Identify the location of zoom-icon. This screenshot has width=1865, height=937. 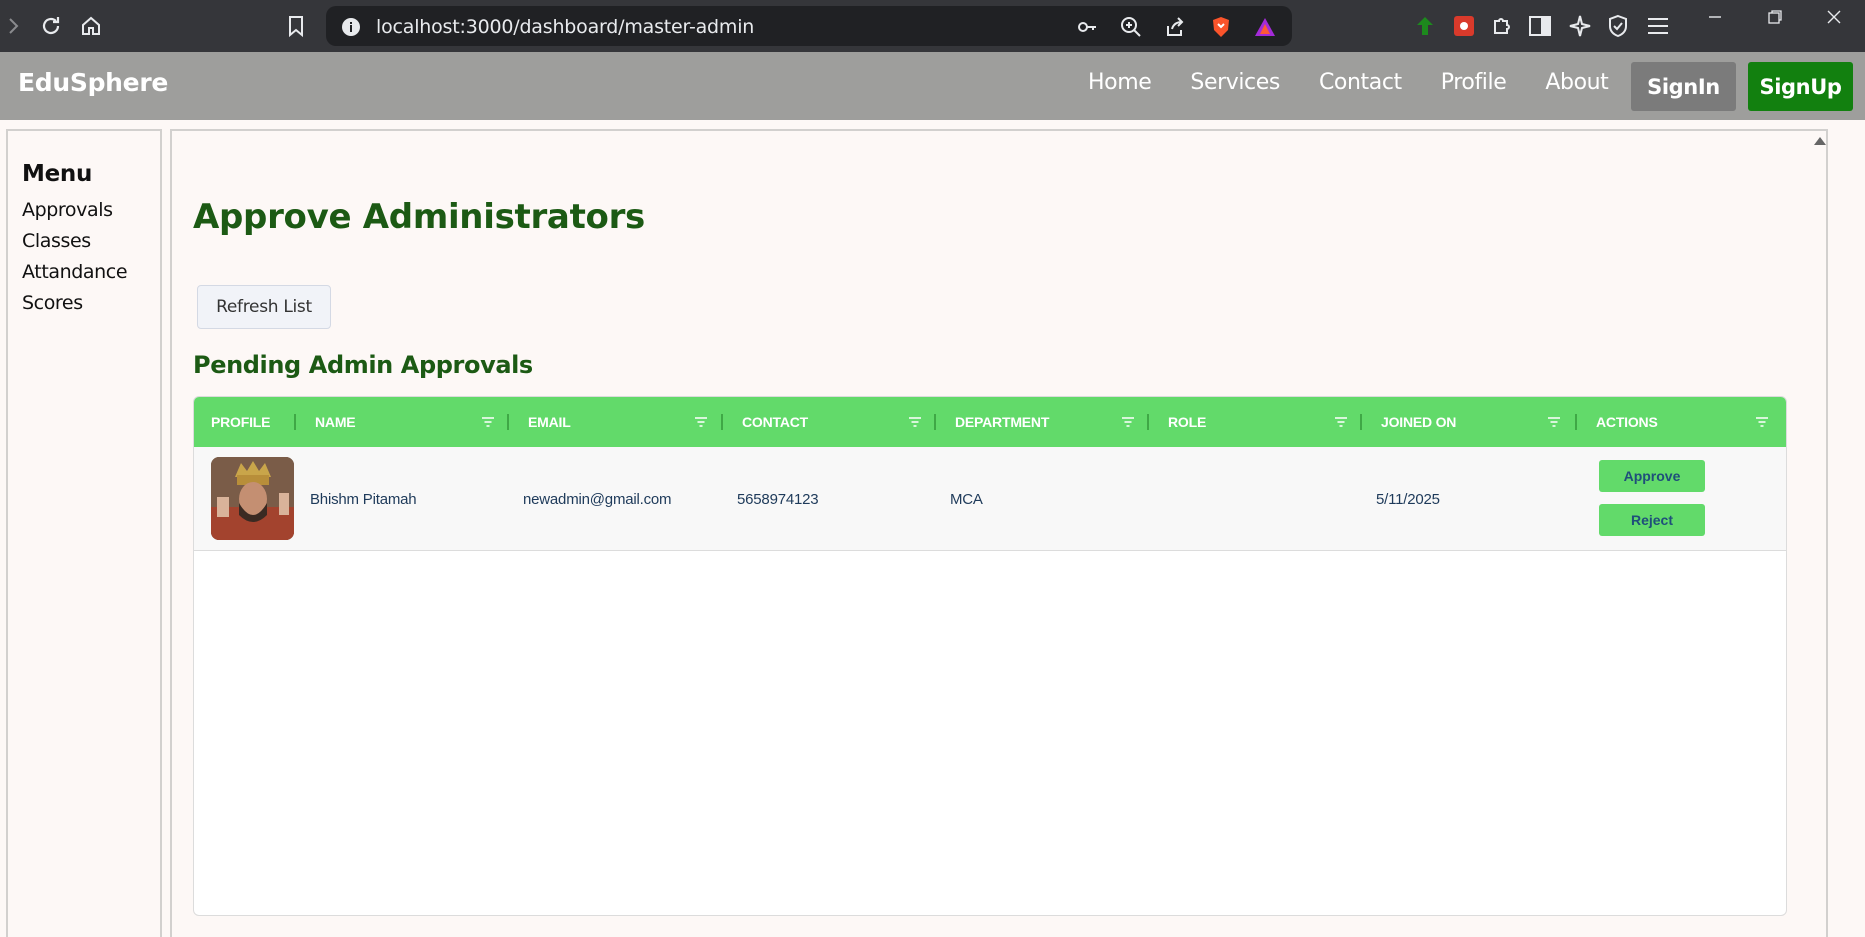
(1131, 27).